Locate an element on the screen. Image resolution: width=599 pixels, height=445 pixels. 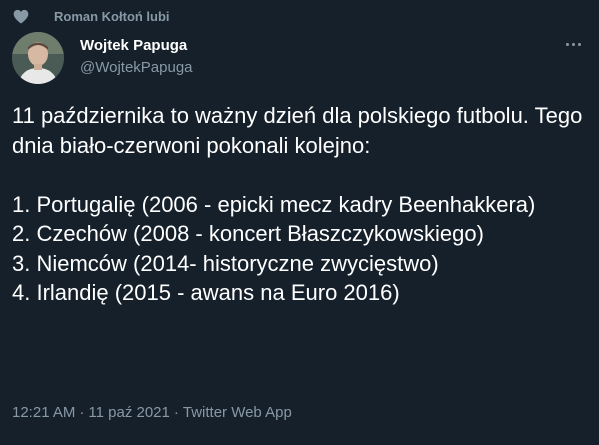
more-horizontal-icon is located at coordinates (573, 44).